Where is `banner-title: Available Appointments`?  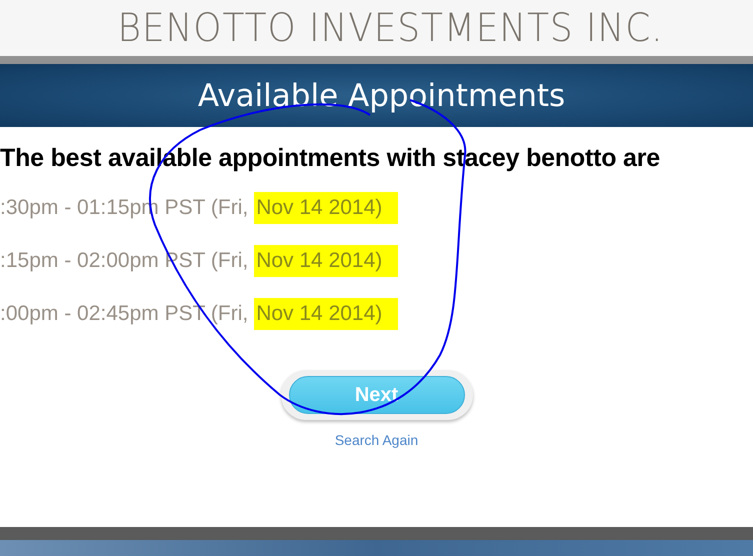 banner-title: Available Appointments is located at coordinates (381, 96).